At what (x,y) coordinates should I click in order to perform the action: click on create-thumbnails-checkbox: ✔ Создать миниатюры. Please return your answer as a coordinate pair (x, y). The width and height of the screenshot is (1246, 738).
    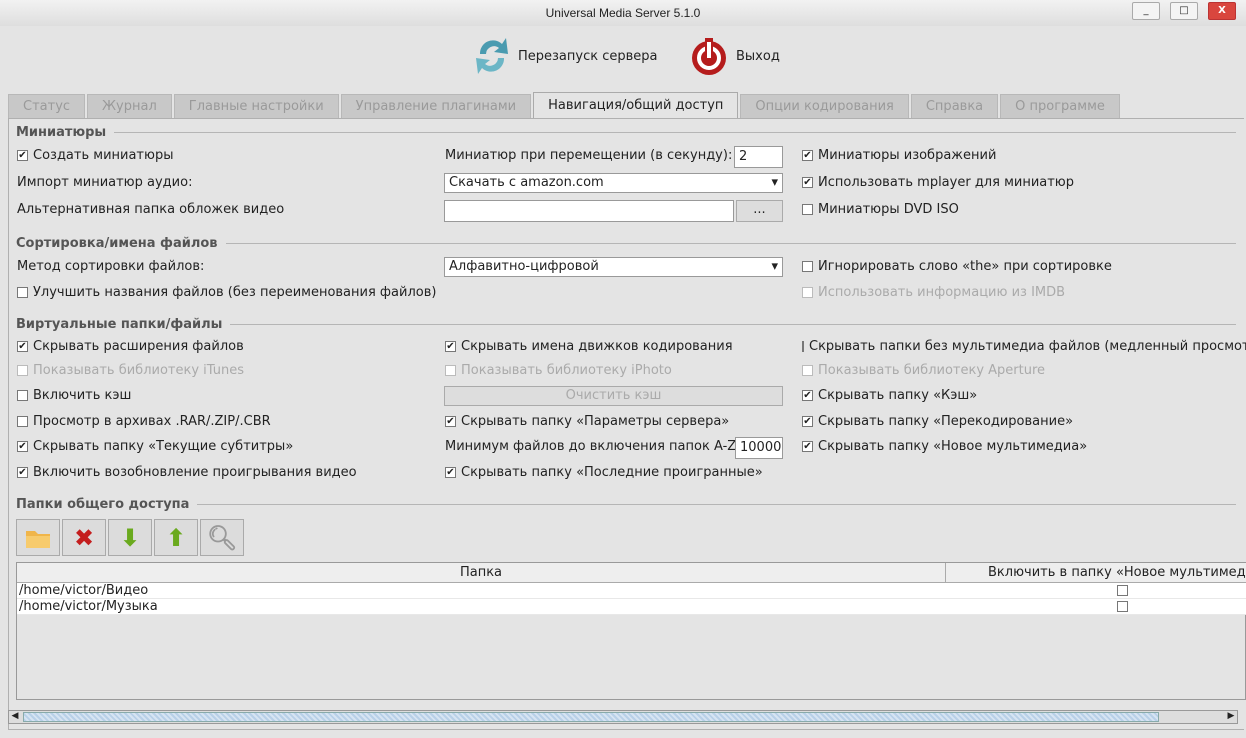
    Looking at the image, I should click on (95, 155).